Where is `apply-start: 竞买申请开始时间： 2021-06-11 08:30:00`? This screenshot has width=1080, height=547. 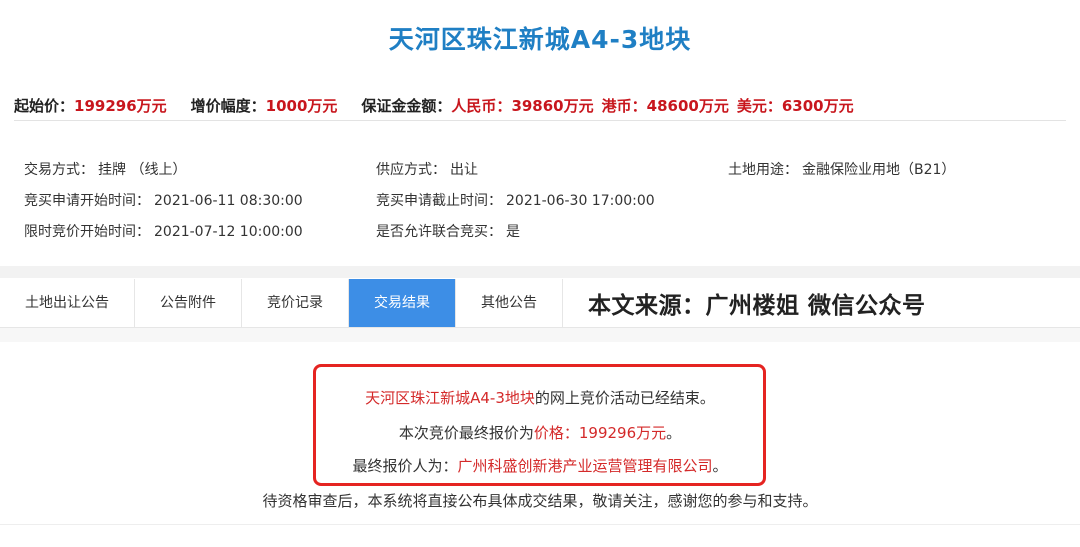
apply-start: 竞买申请开始时间： 2021-06-11 08:30:00 is located at coordinates (163, 200).